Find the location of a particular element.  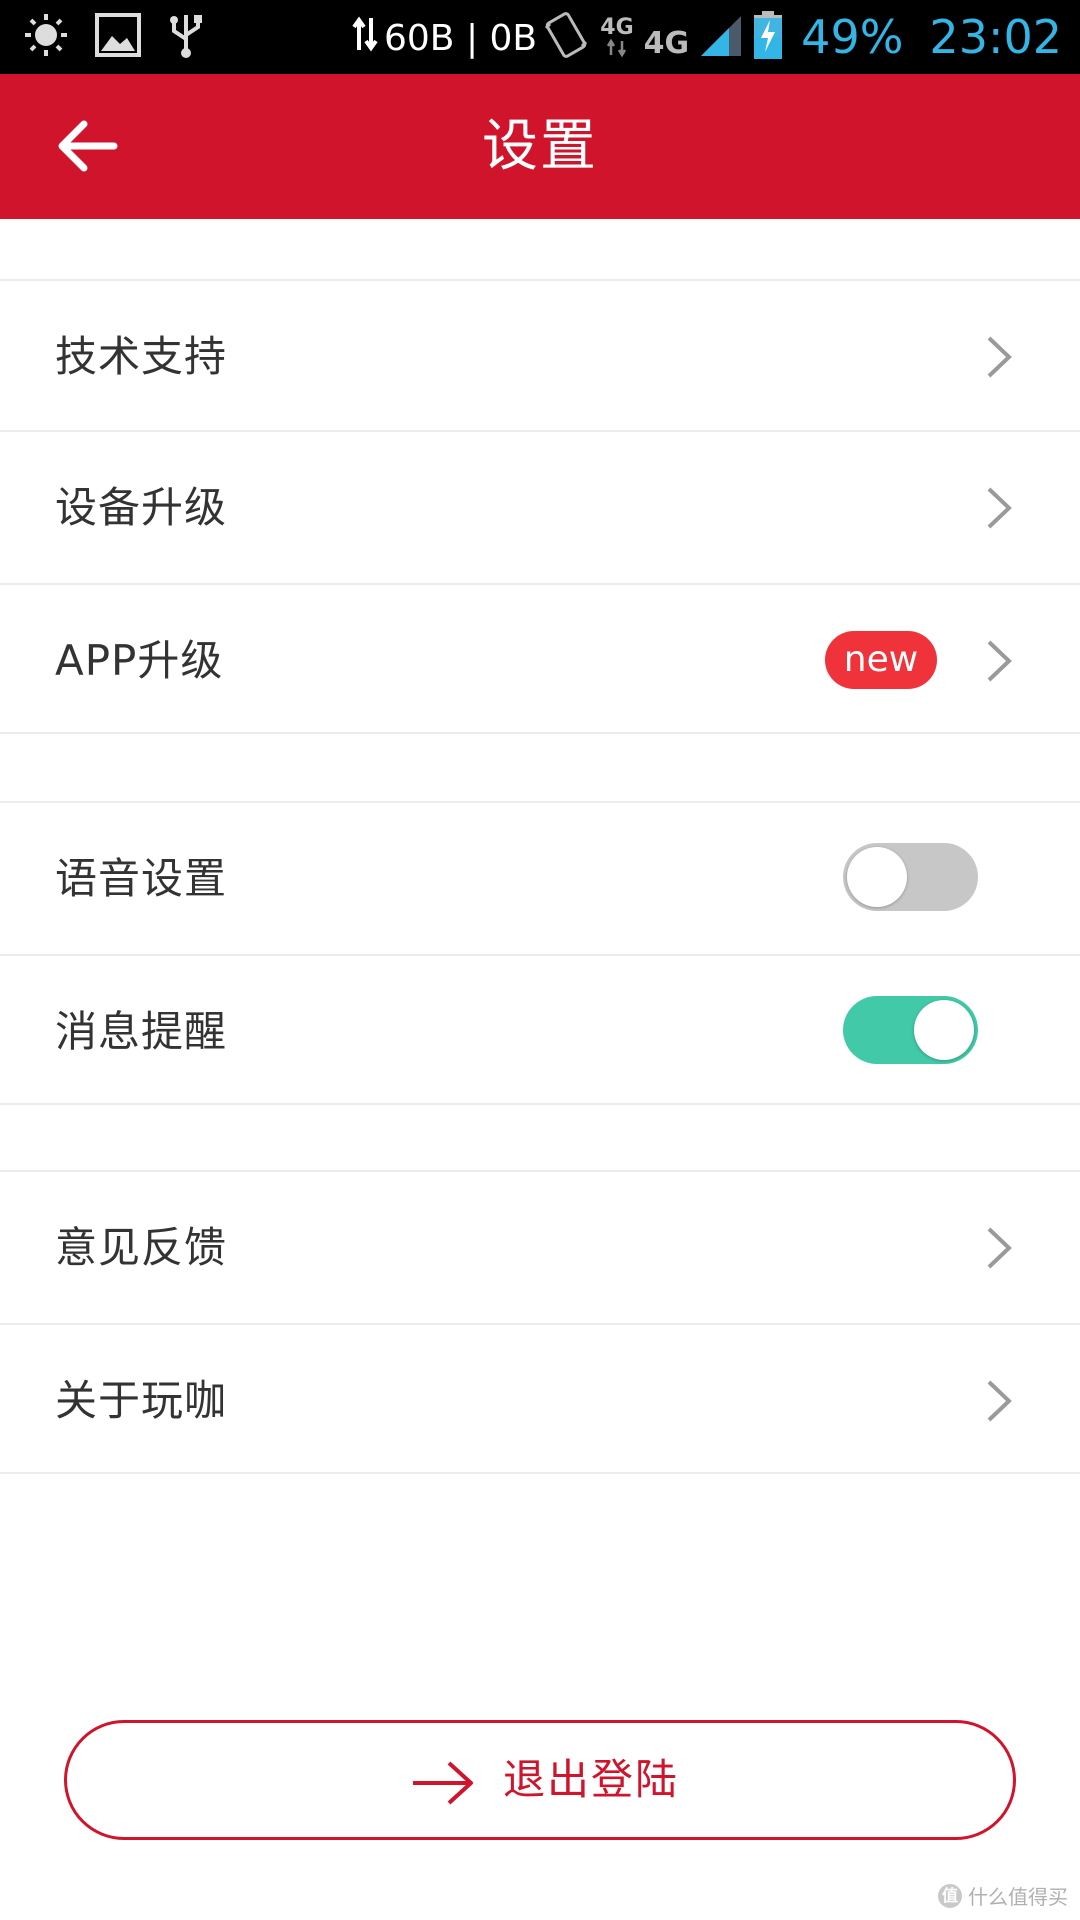

clock-time: 23:02 is located at coordinates (995, 37).